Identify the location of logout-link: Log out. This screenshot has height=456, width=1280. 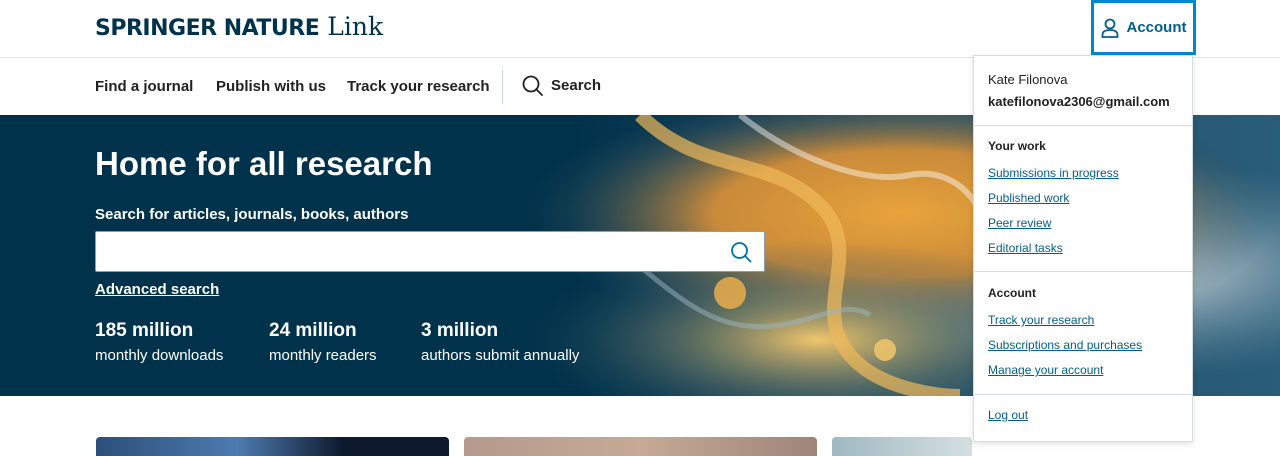
(1008, 415).